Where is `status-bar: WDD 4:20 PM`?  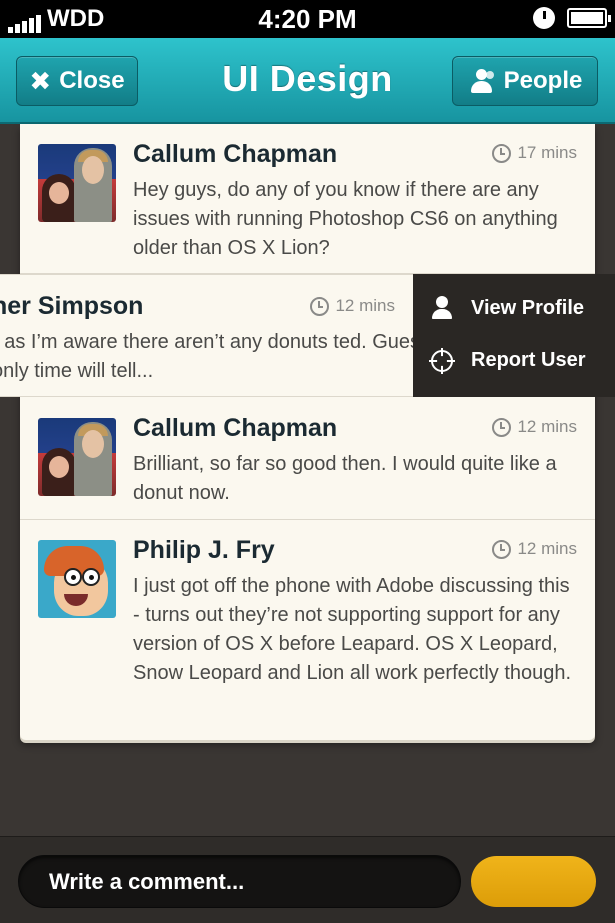
status-bar: WDD 4:20 PM is located at coordinates (307, 19).